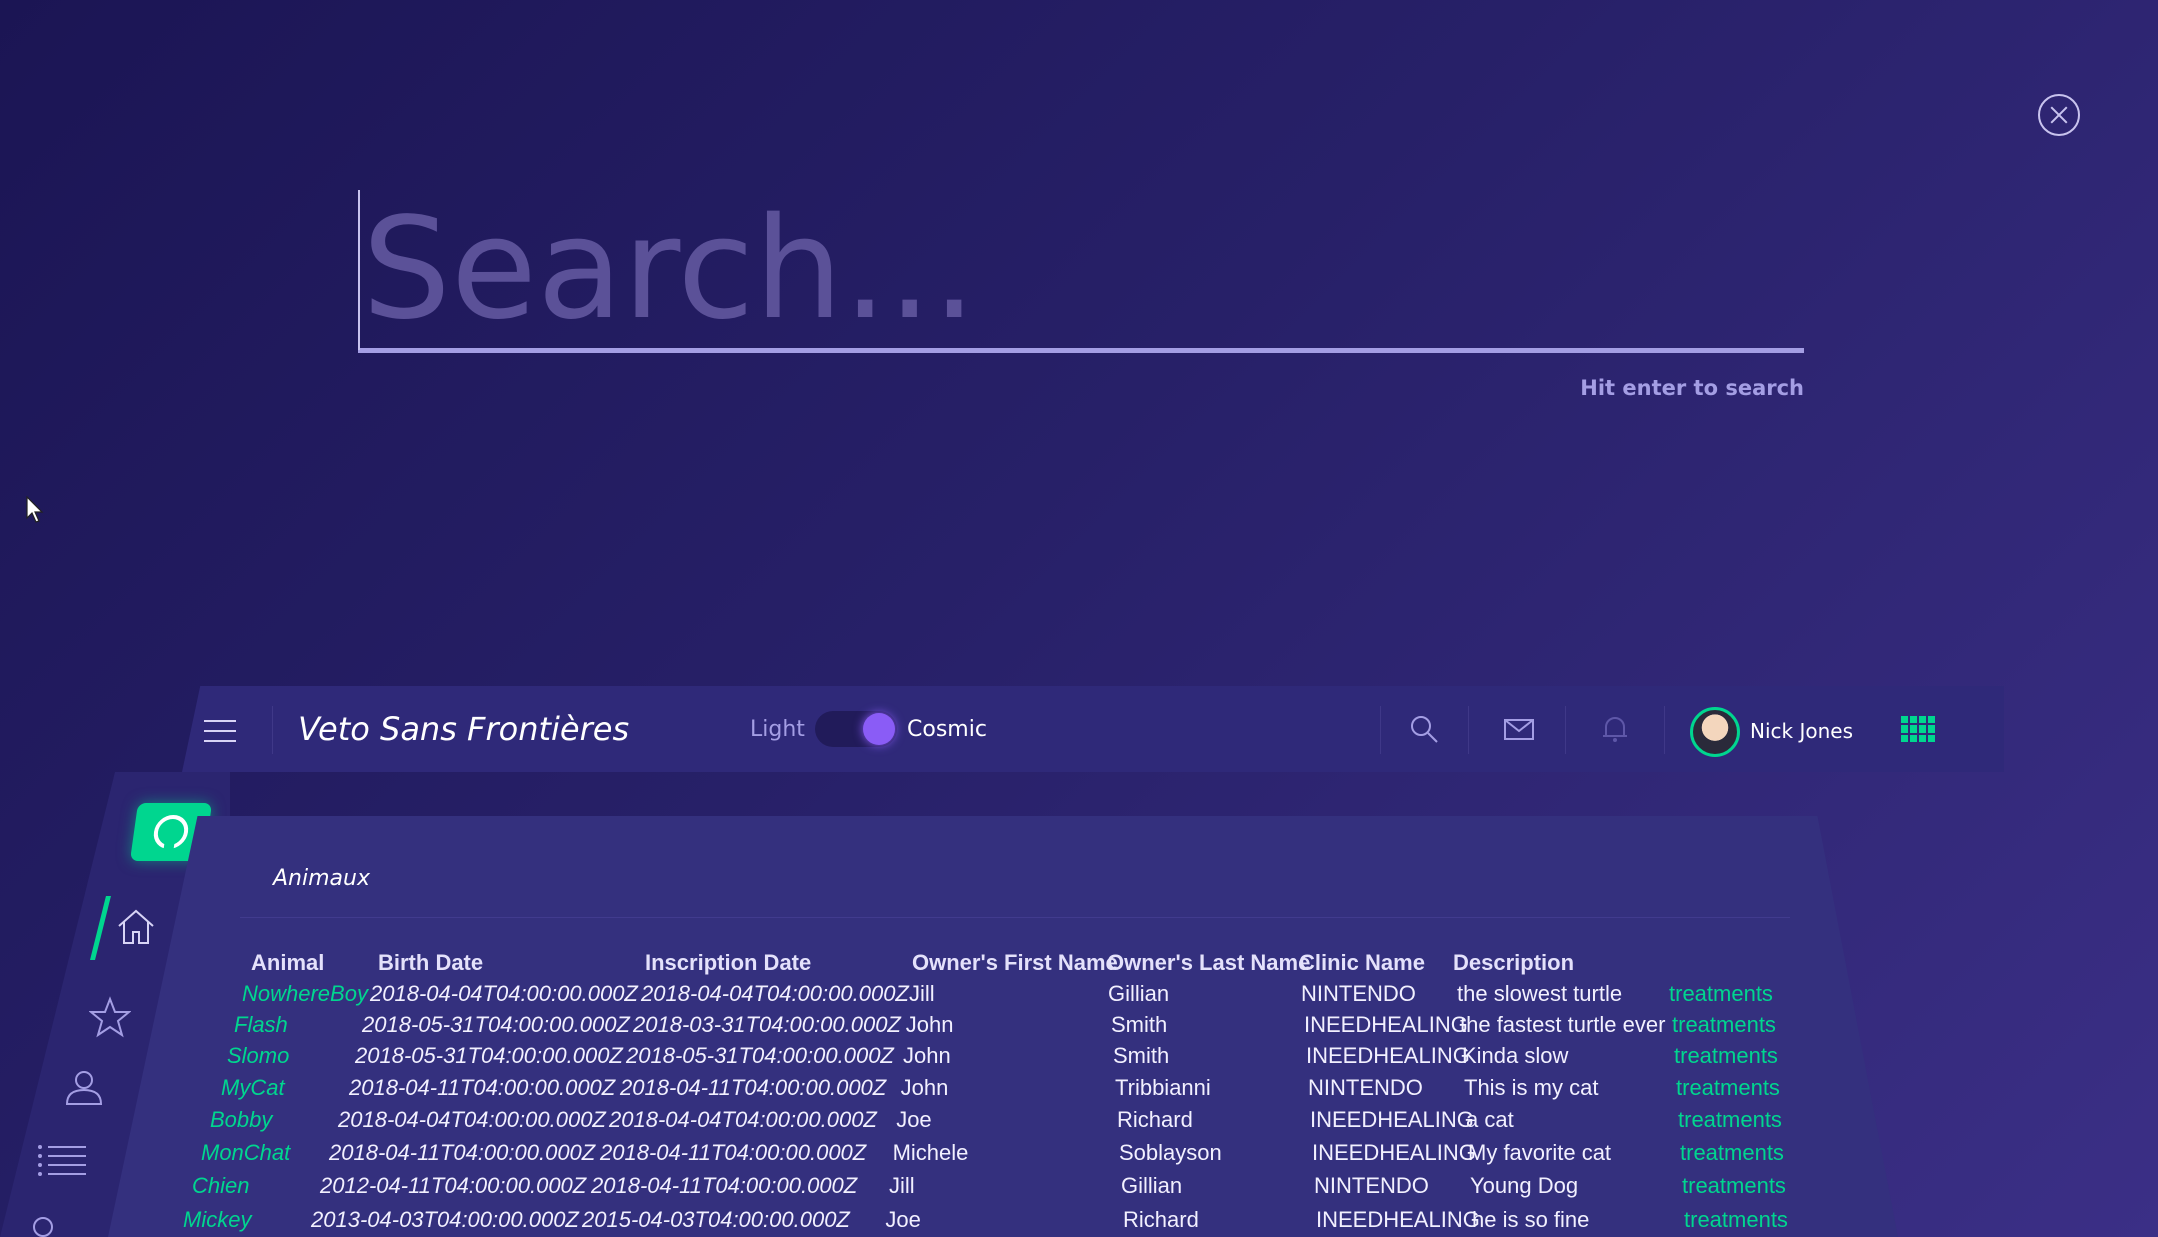 The width and height of the screenshot is (2158, 1237). I want to click on cell-inscription-date: 2018-03-31T04:00:00.000Z, so click(767, 1024).